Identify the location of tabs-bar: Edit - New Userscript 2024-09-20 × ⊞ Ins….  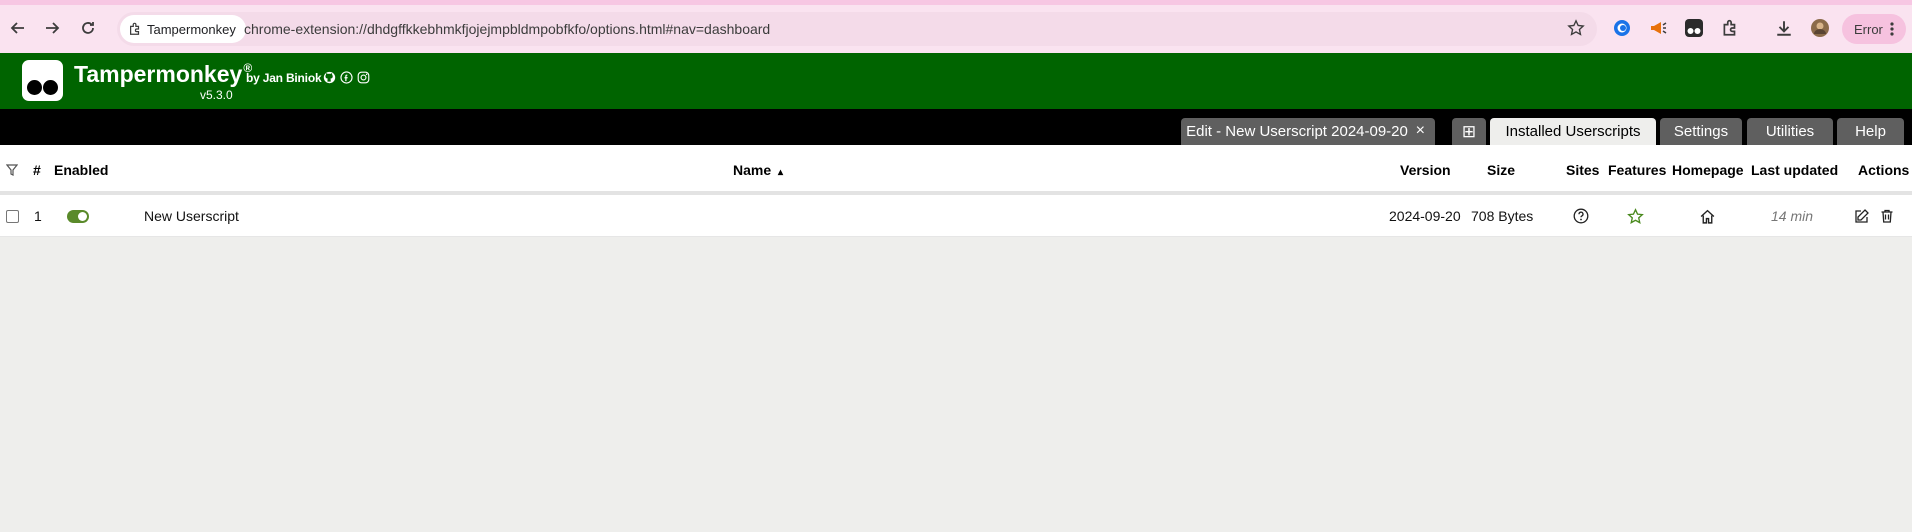
(956, 127).